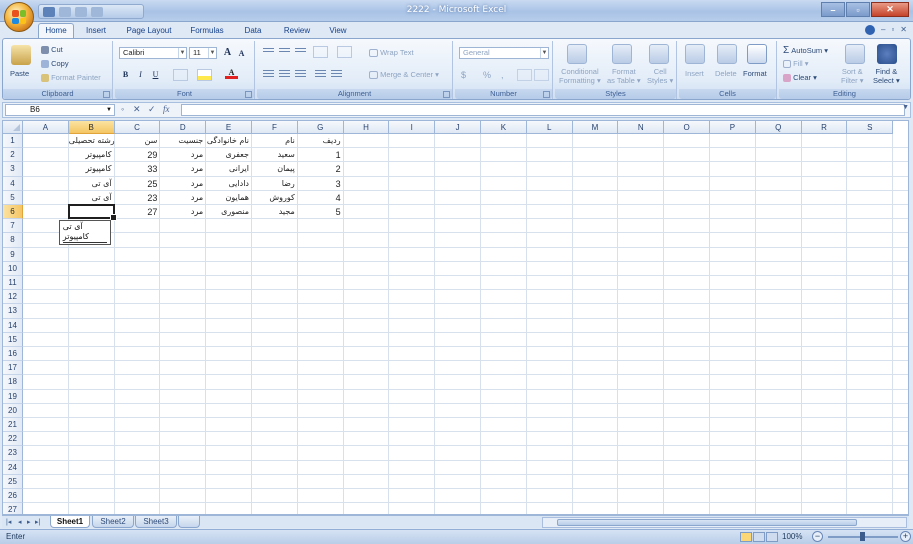  Describe the element at coordinates (733, 127) in the screenshot. I see `column-header-p: P` at that location.